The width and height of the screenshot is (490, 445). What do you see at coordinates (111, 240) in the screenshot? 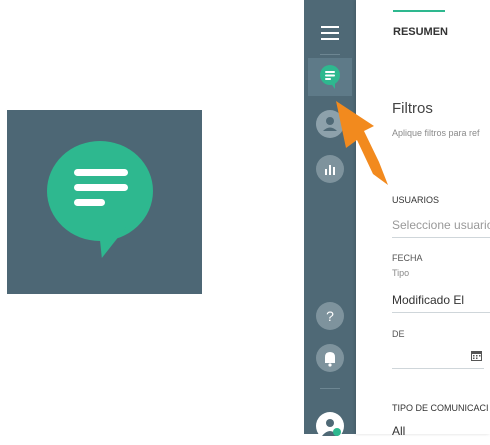
I see `zoom-bubble-tail` at bounding box center [111, 240].